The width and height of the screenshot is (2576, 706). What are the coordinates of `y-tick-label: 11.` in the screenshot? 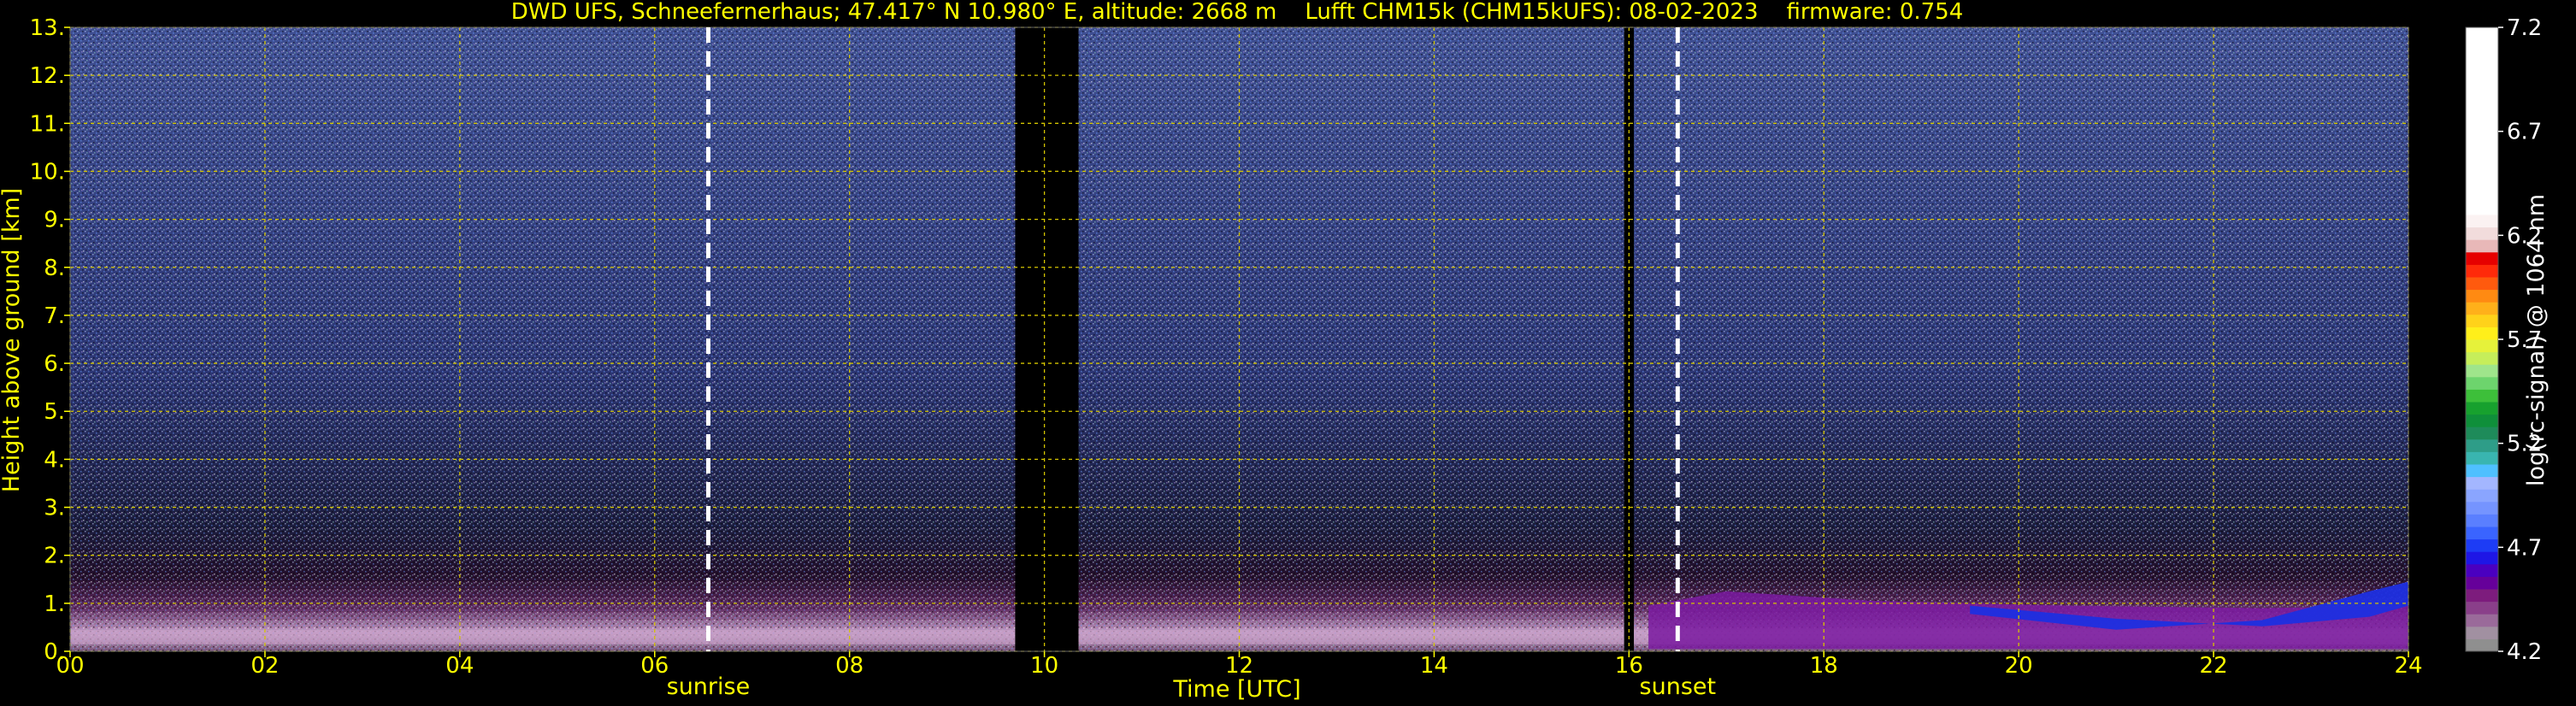 It's located at (47, 124).